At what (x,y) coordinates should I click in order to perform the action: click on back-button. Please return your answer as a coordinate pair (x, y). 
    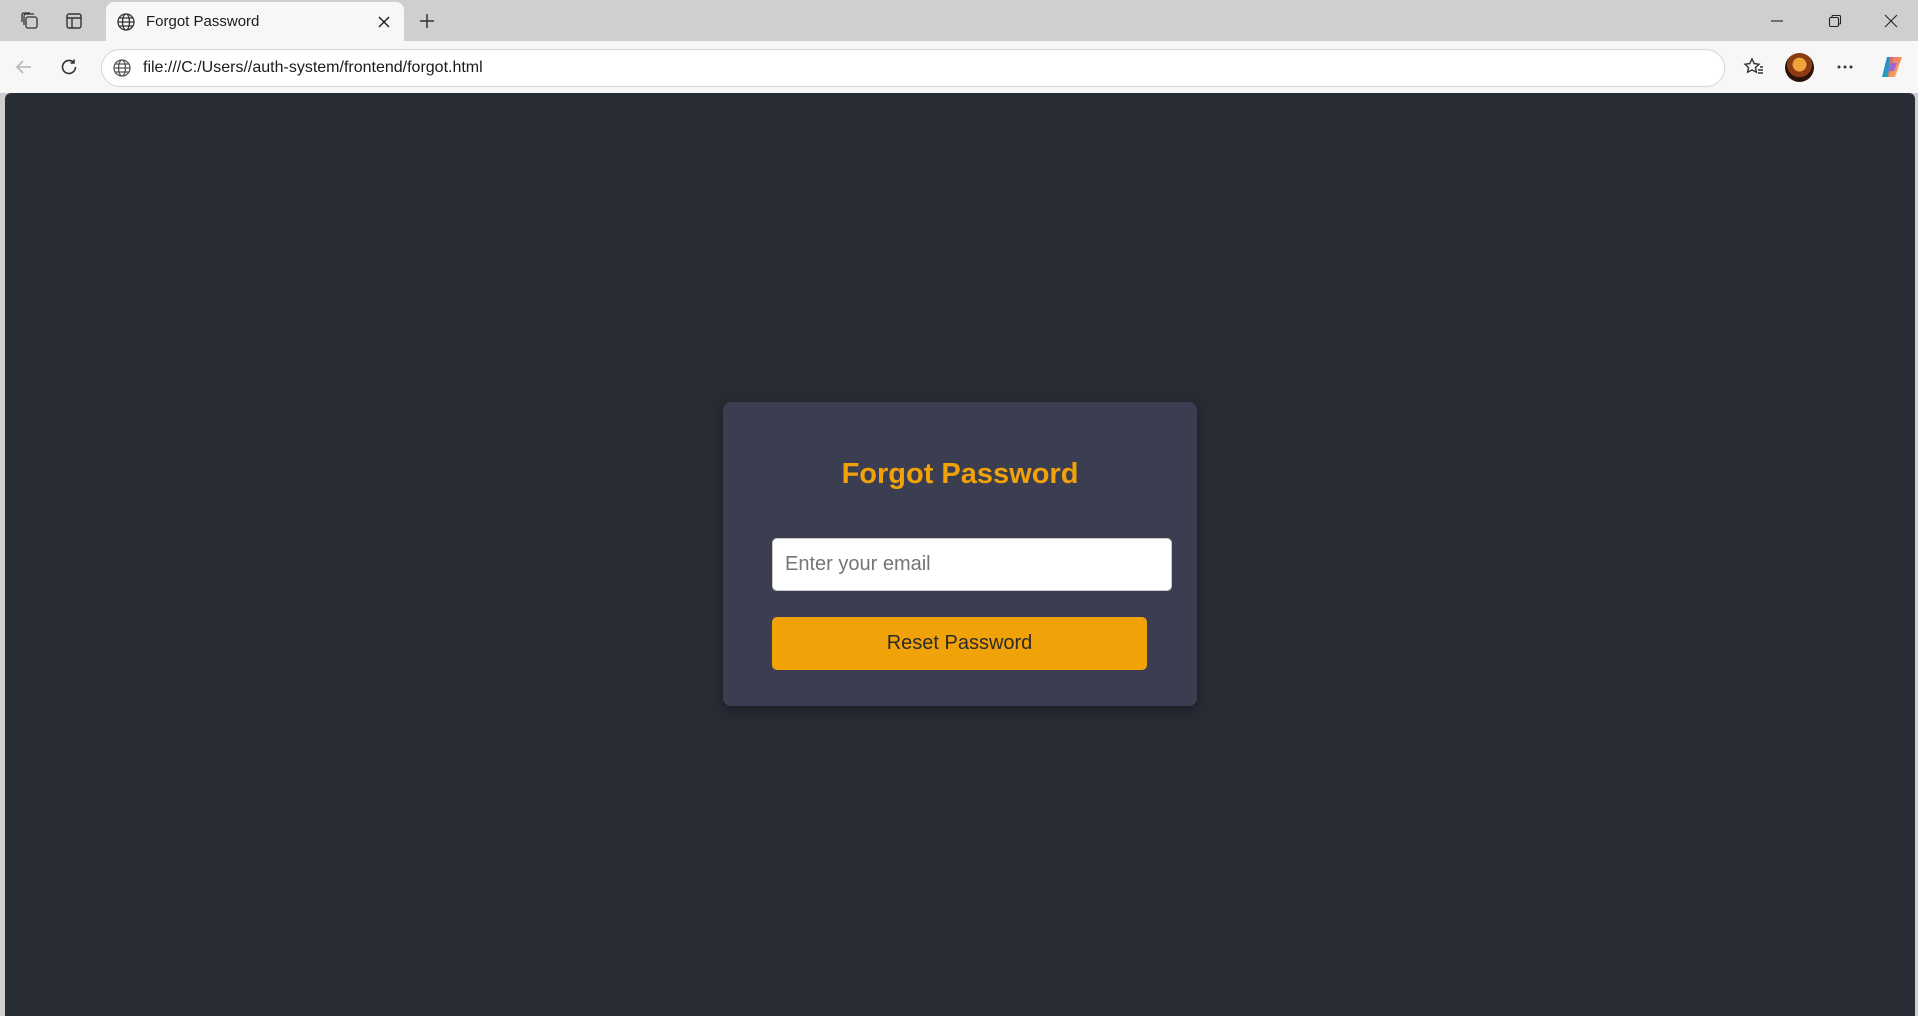
    Looking at the image, I should click on (24, 67).